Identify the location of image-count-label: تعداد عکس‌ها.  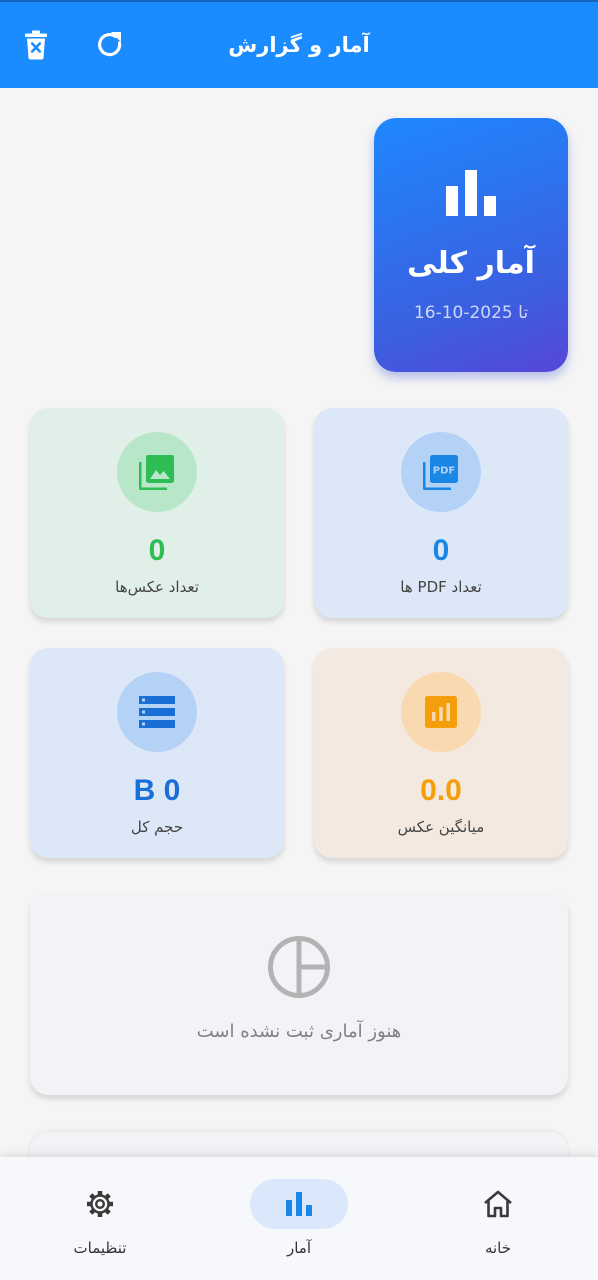
(157, 587).